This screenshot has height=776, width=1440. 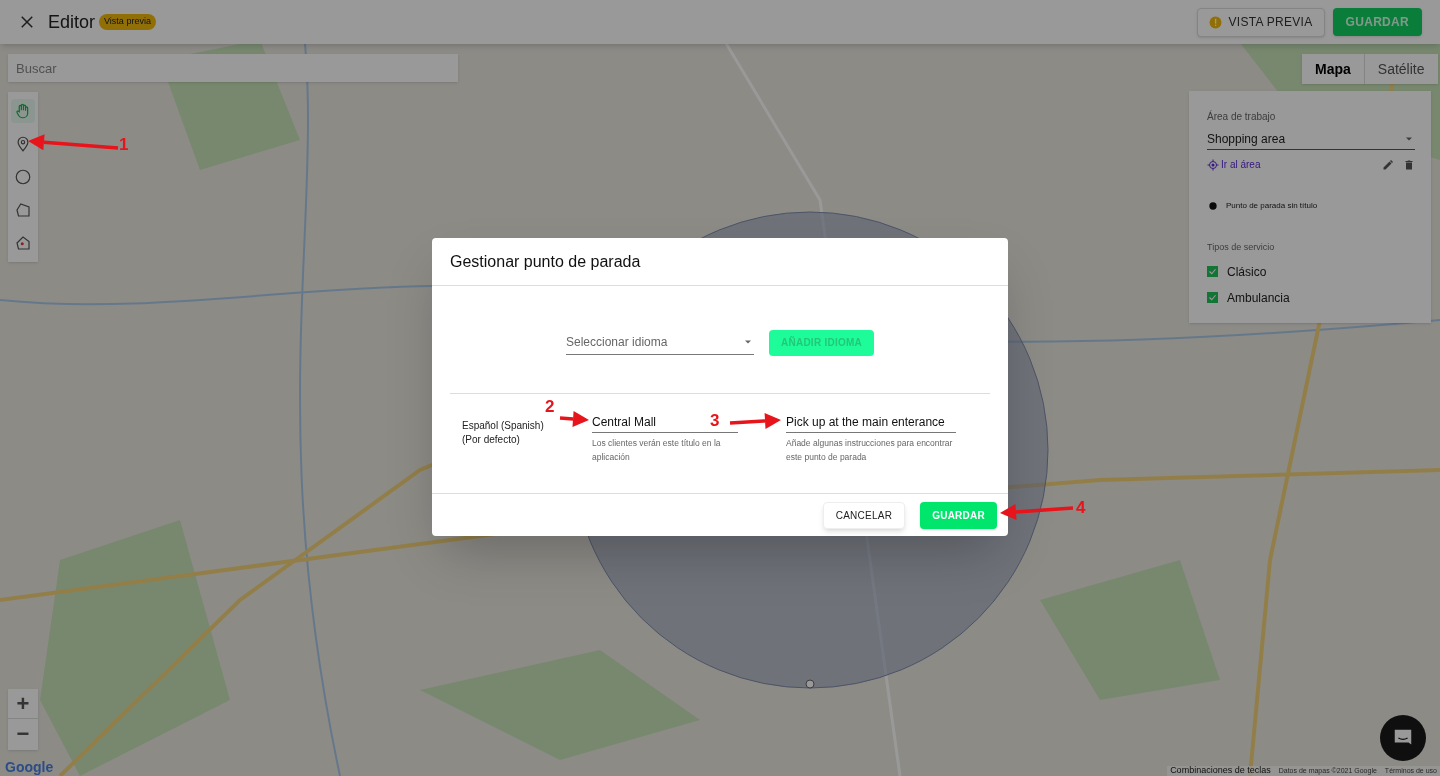 What do you see at coordinates (1242, 116) in the screenshot?
I see `field-label: Área de trabajo` at bounding box center [1242, 116].